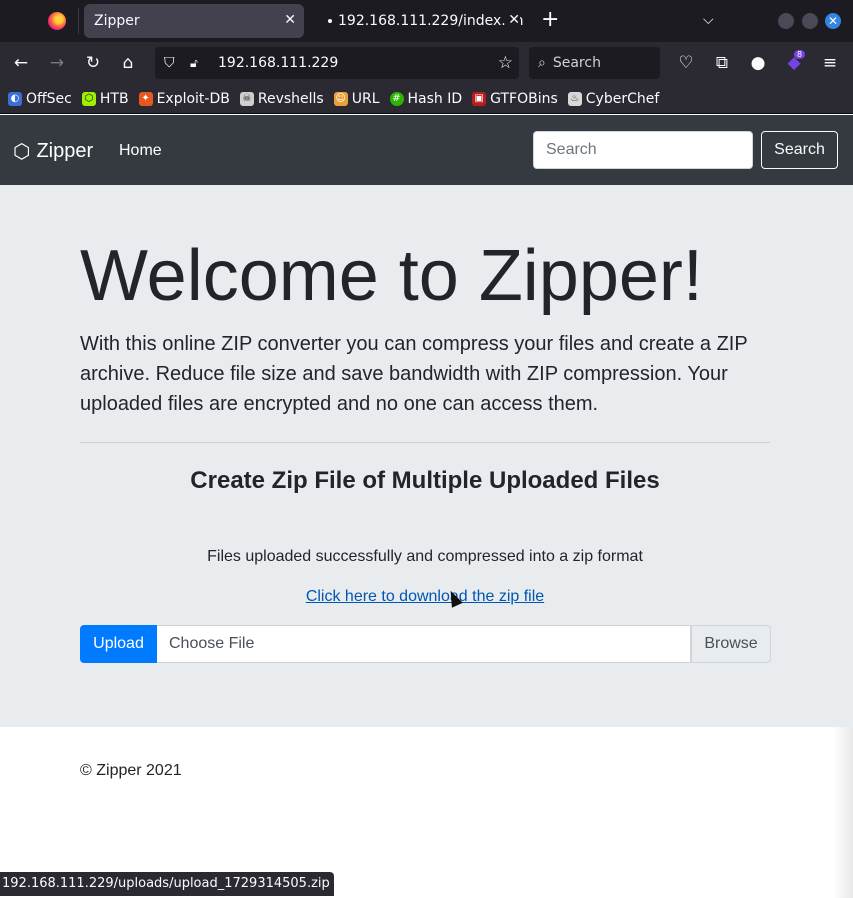  I want to click on site-search-input, so click(643, 150).